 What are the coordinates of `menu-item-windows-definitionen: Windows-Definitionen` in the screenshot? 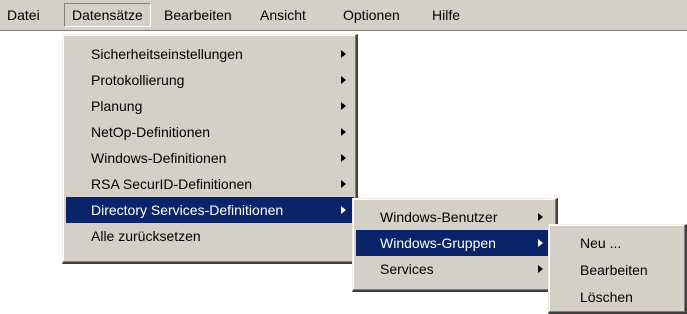 It's located at (210, 158).